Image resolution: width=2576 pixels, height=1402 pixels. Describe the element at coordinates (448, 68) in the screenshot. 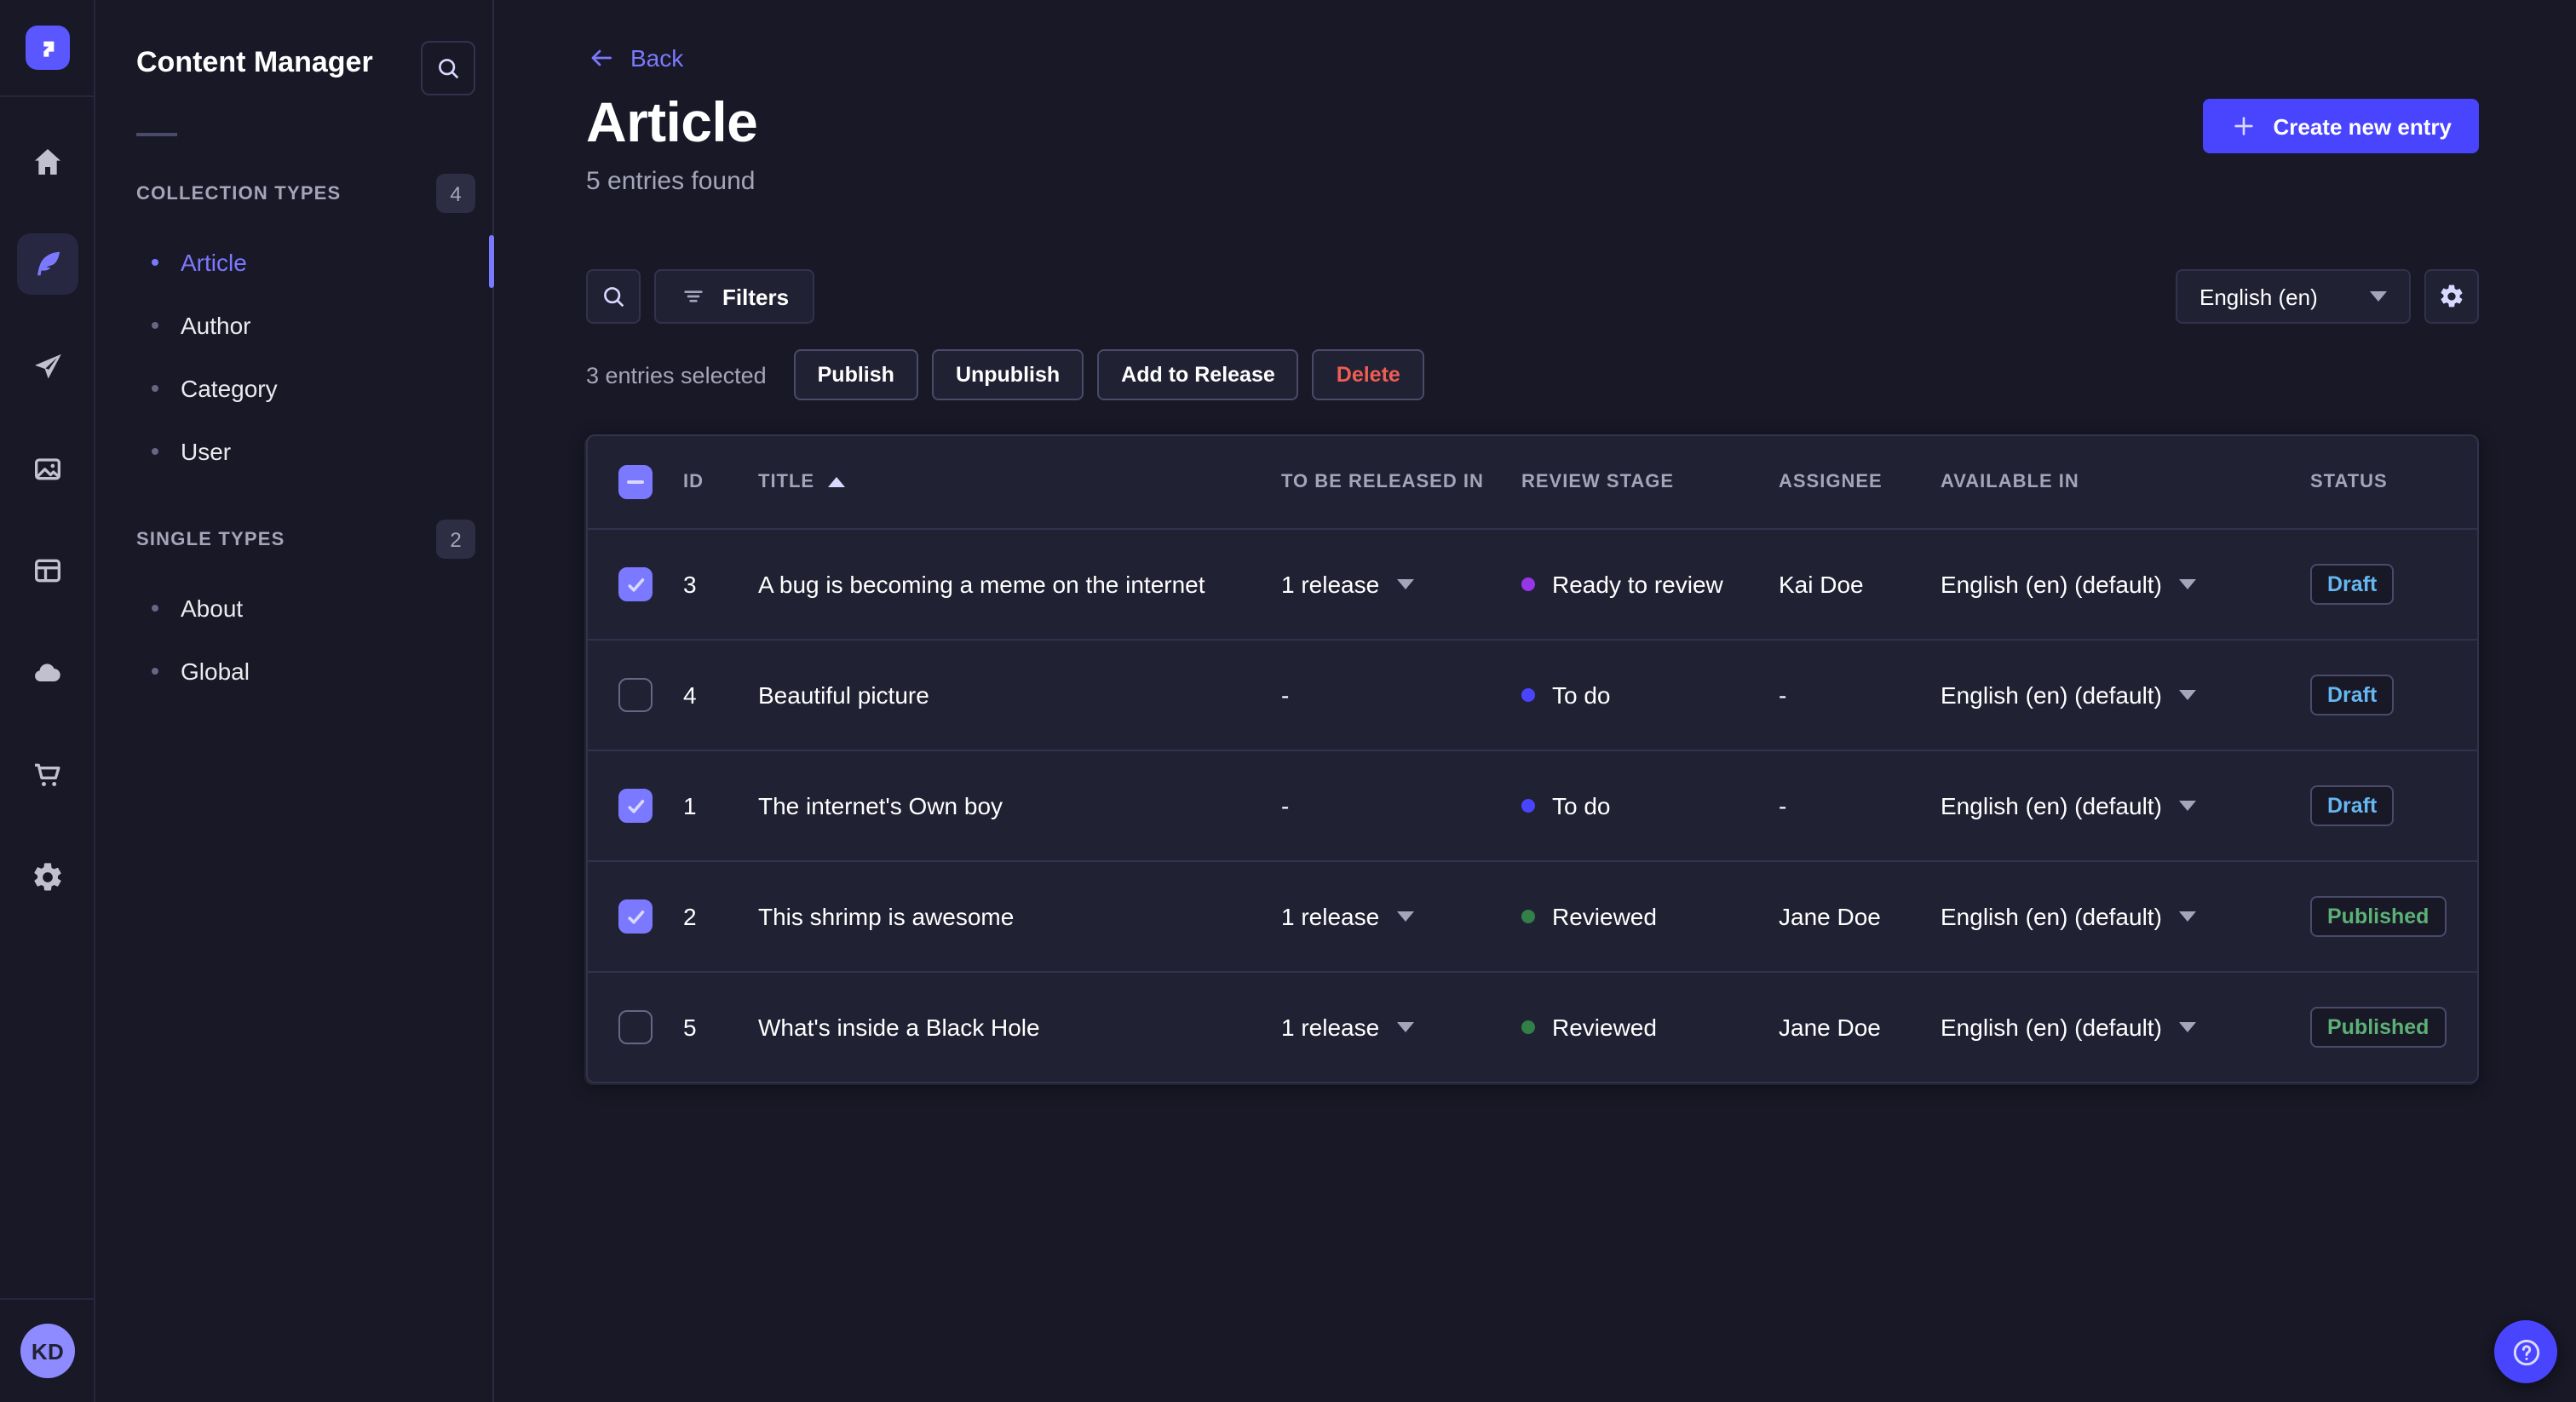

I see `sidebar-search-button` at that location.